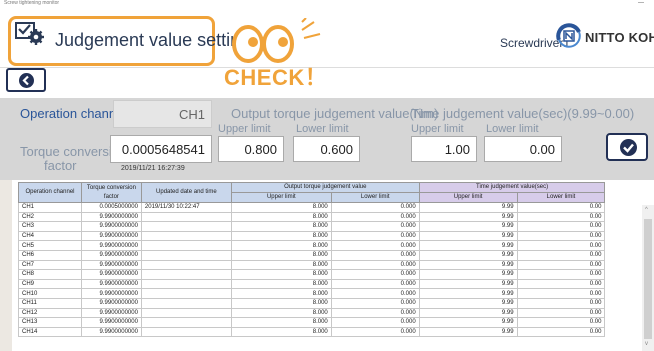  I want to click on cell-updated: 2019/11/30 10:22:47, so click(186, 207).